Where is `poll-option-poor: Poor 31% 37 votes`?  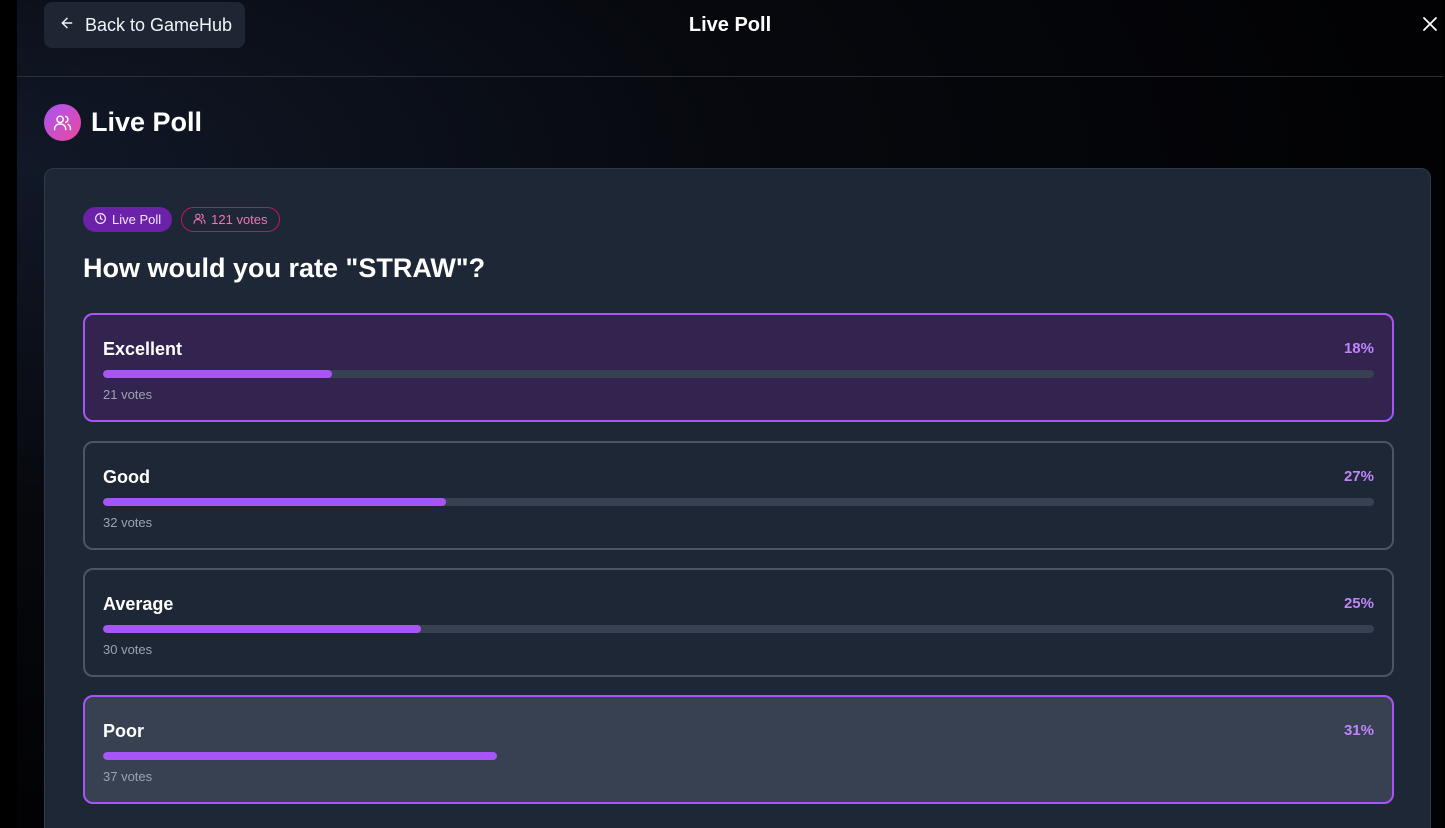
poll-option-poor: Poor 31% 37 votes is located at coordinates (738, 749).